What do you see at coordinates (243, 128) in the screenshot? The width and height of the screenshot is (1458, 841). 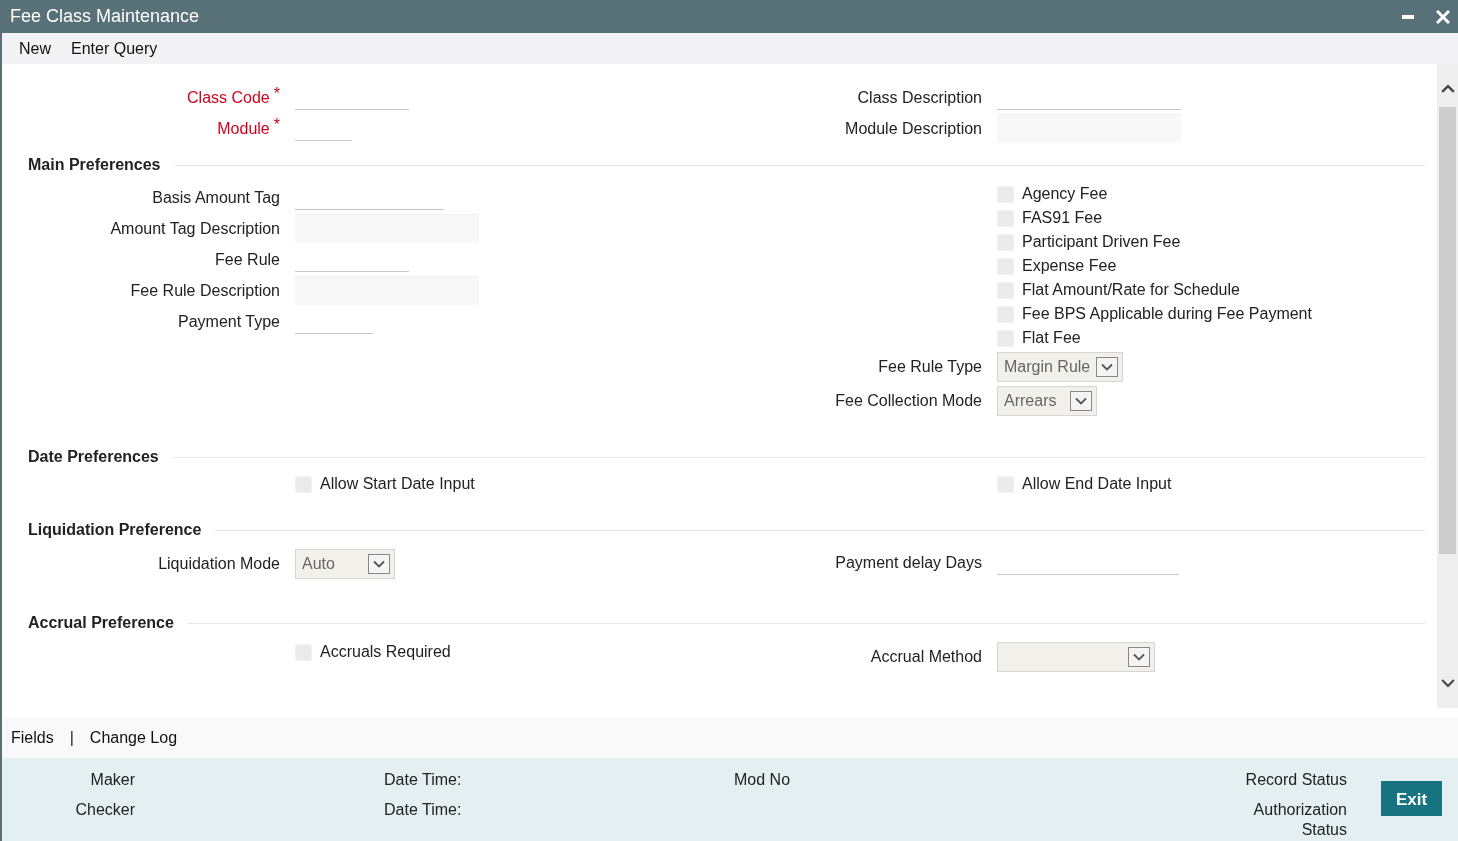 I see `field-label: Module` at bounding box center [243, 128].